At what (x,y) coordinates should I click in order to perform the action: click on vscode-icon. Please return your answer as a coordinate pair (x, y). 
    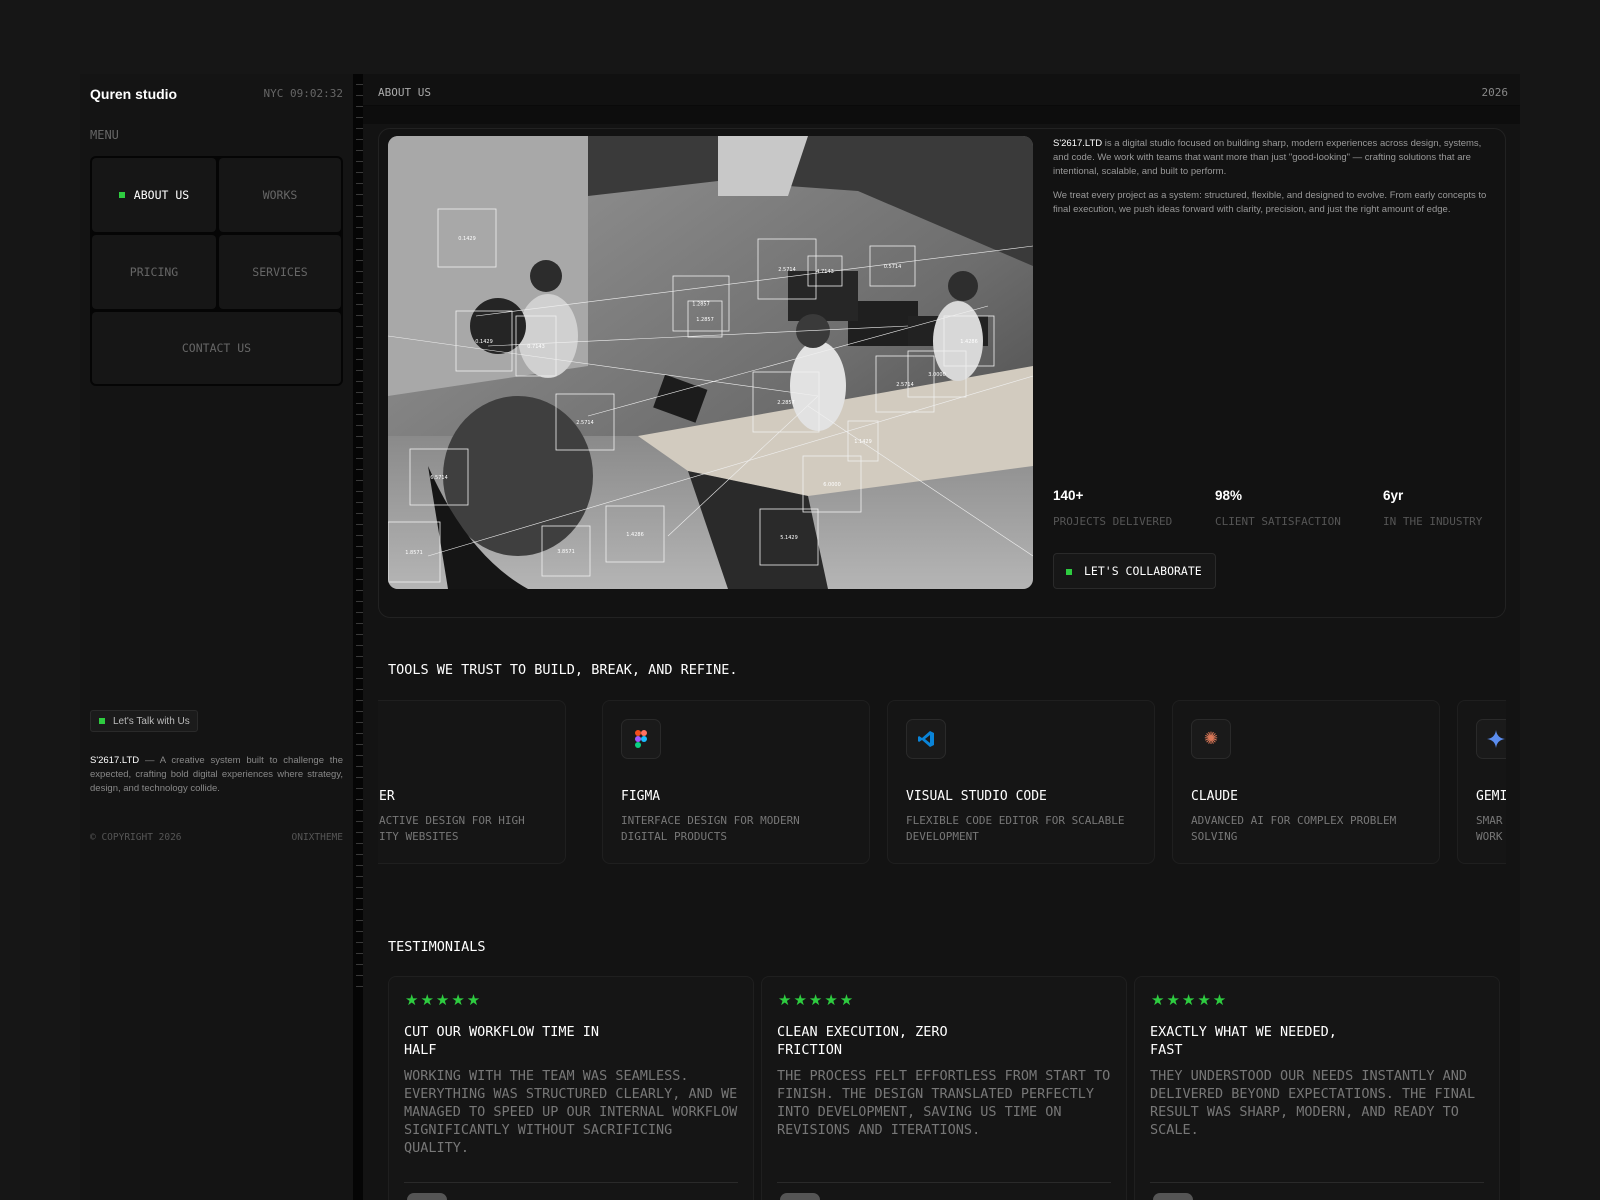
    Looking at the image, I should click on (926, 739).